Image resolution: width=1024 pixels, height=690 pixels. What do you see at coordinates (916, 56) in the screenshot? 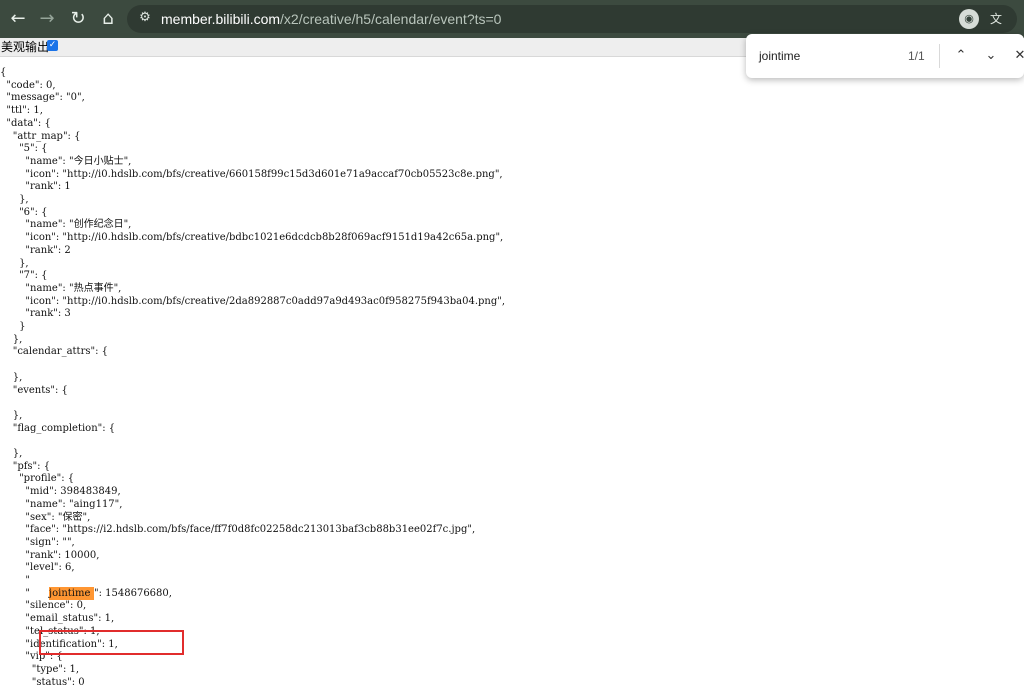
I see `find-count: 1/1` at bounding box center [916, 56].